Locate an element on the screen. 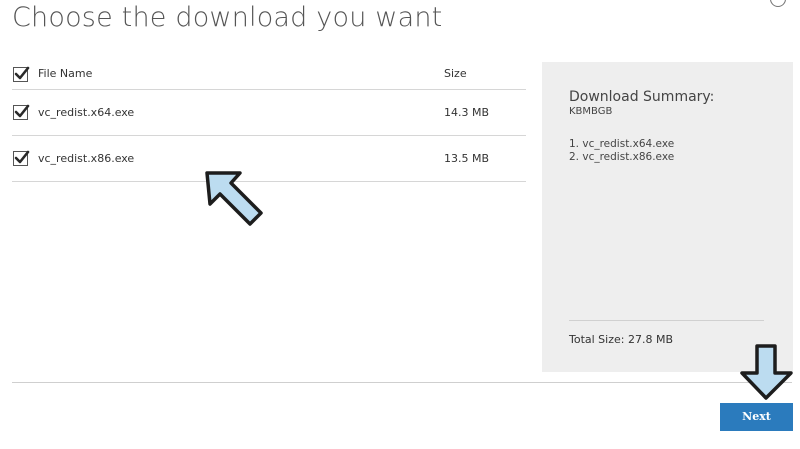 This screenshot has width=800, height=449. arrow-down-icon is located at coordinates (766, 372).